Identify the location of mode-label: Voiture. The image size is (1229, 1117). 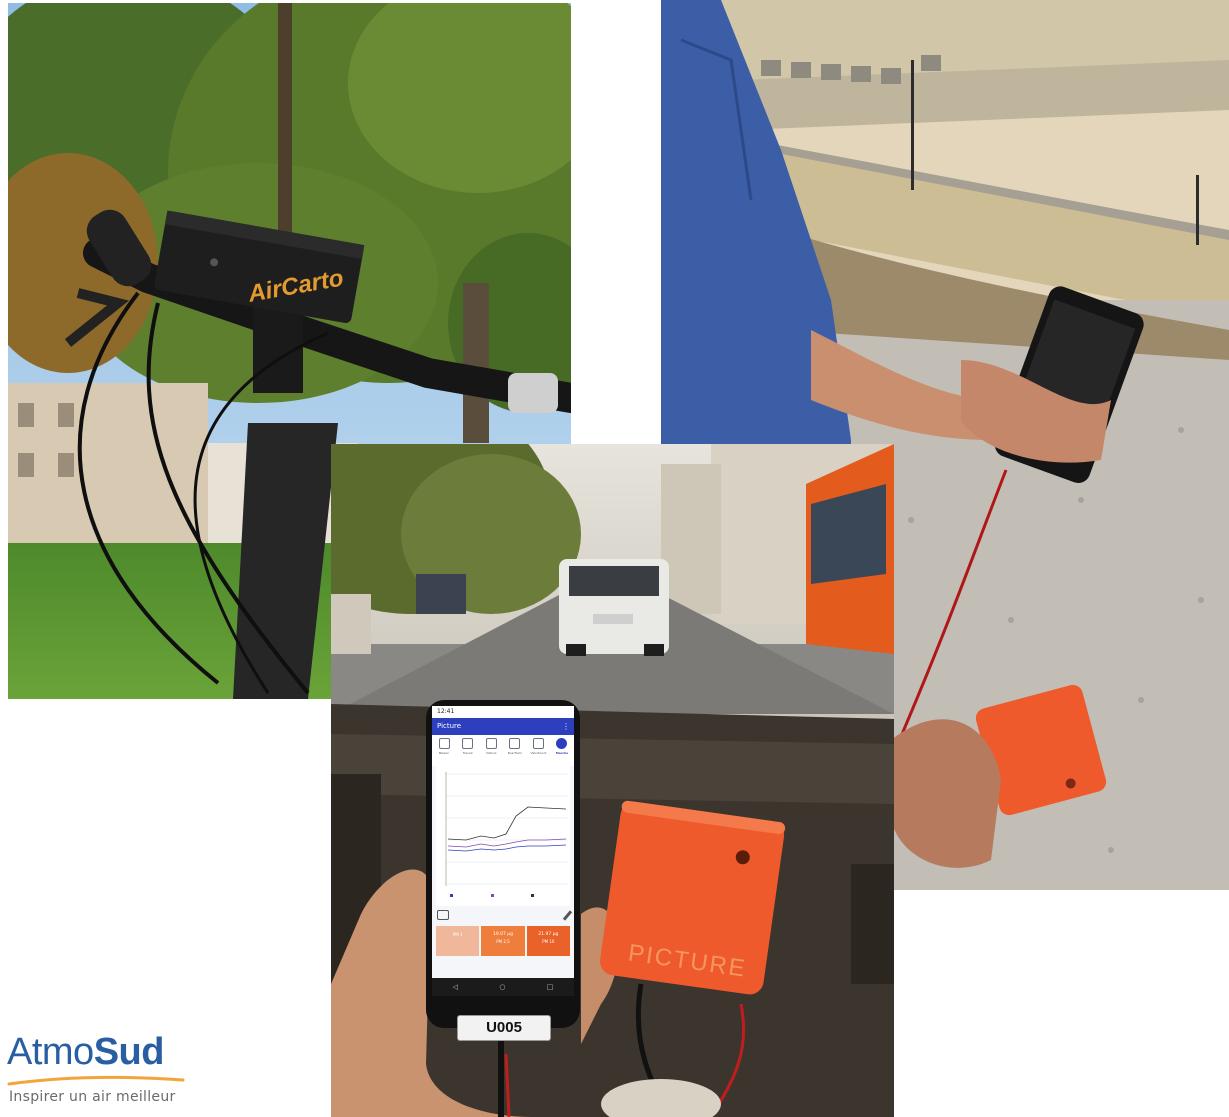
(491, 753).